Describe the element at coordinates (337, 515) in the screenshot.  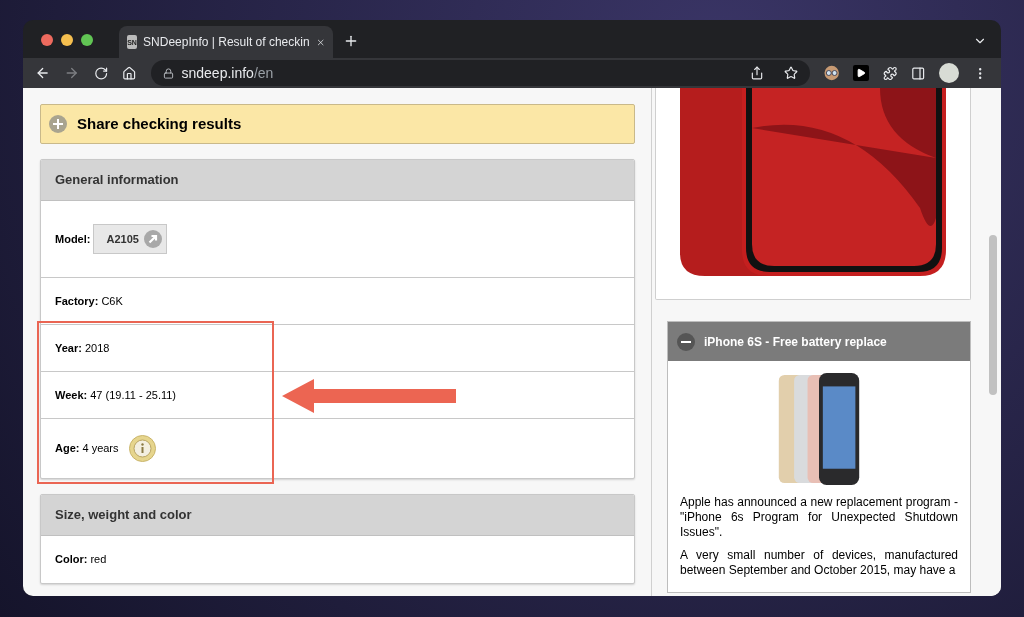
I see `card-header: Size, weight and color` at that location.